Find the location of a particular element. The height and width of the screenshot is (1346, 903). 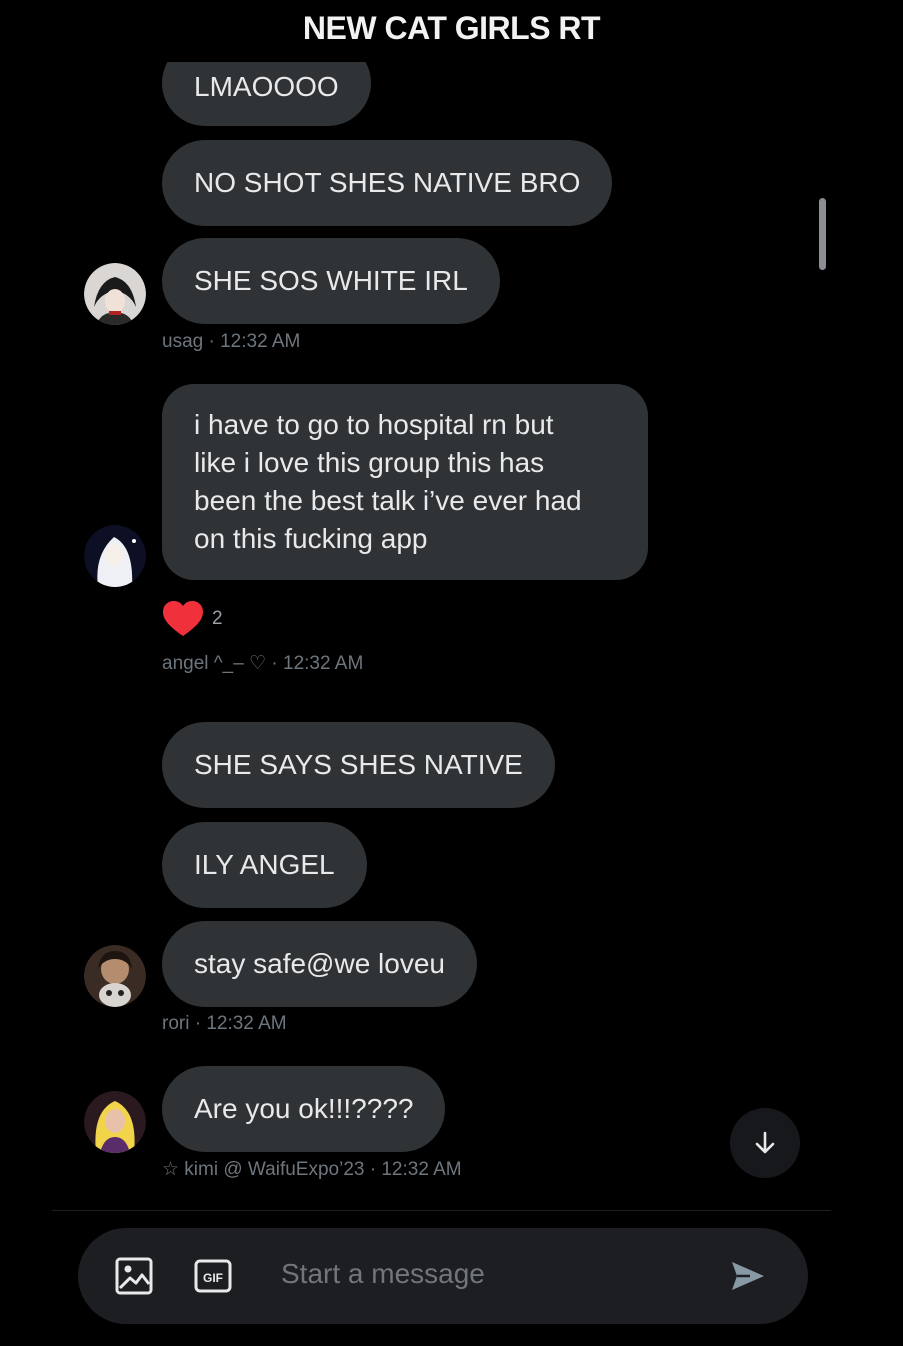

message-text-line: been the best talk i’ve ever had is located at coordinates (388, 500).